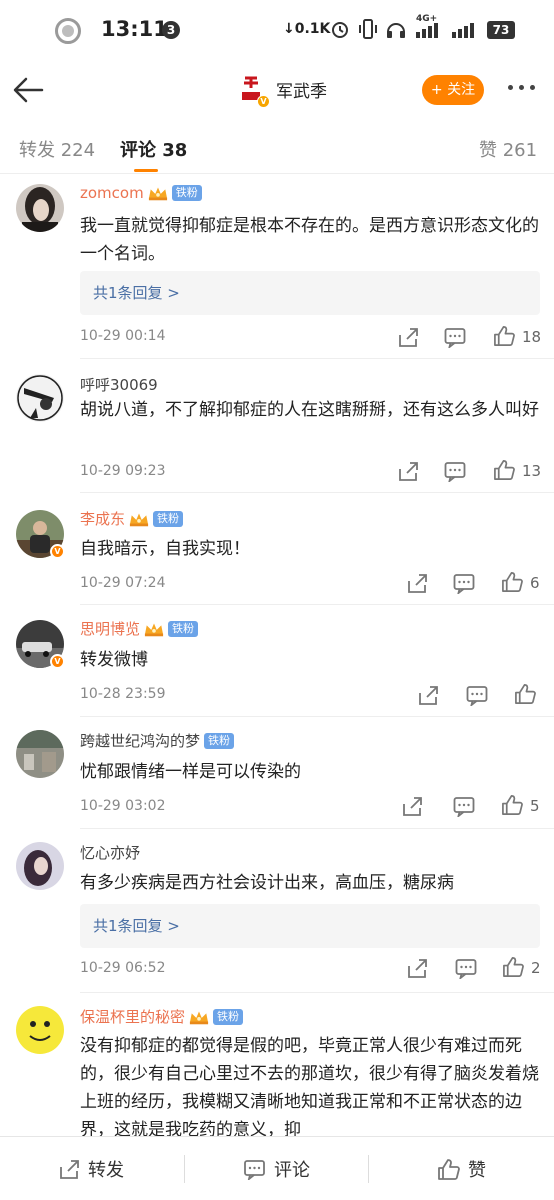 The image size is (554, 1200). What do you see at coordinates (134, 29) in the screenshot?
I see `status-time: 13:11` at bounding box center [134, 29].